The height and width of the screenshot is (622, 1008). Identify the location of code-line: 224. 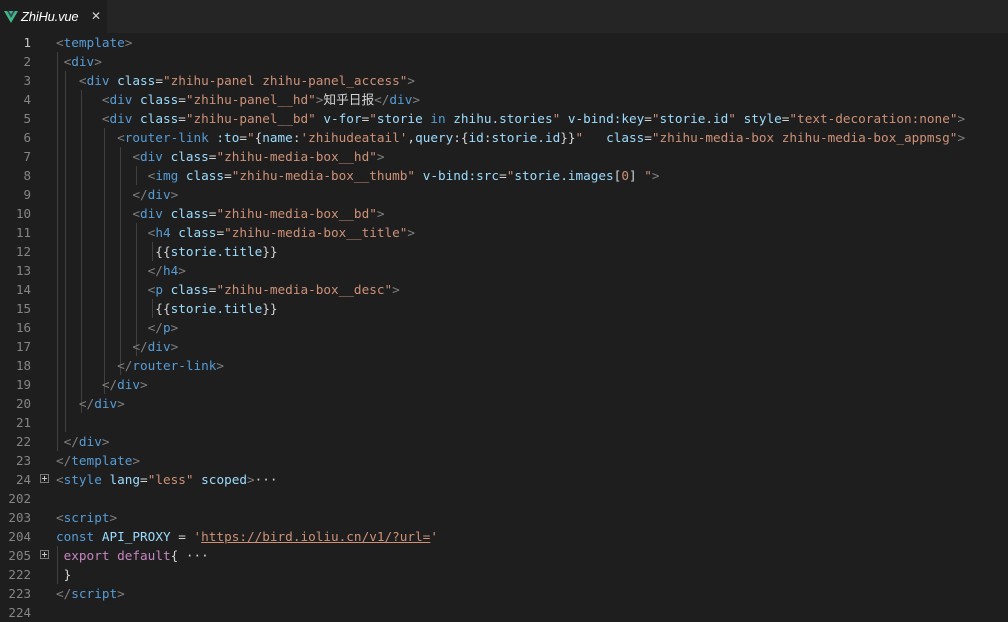
(504, 612).